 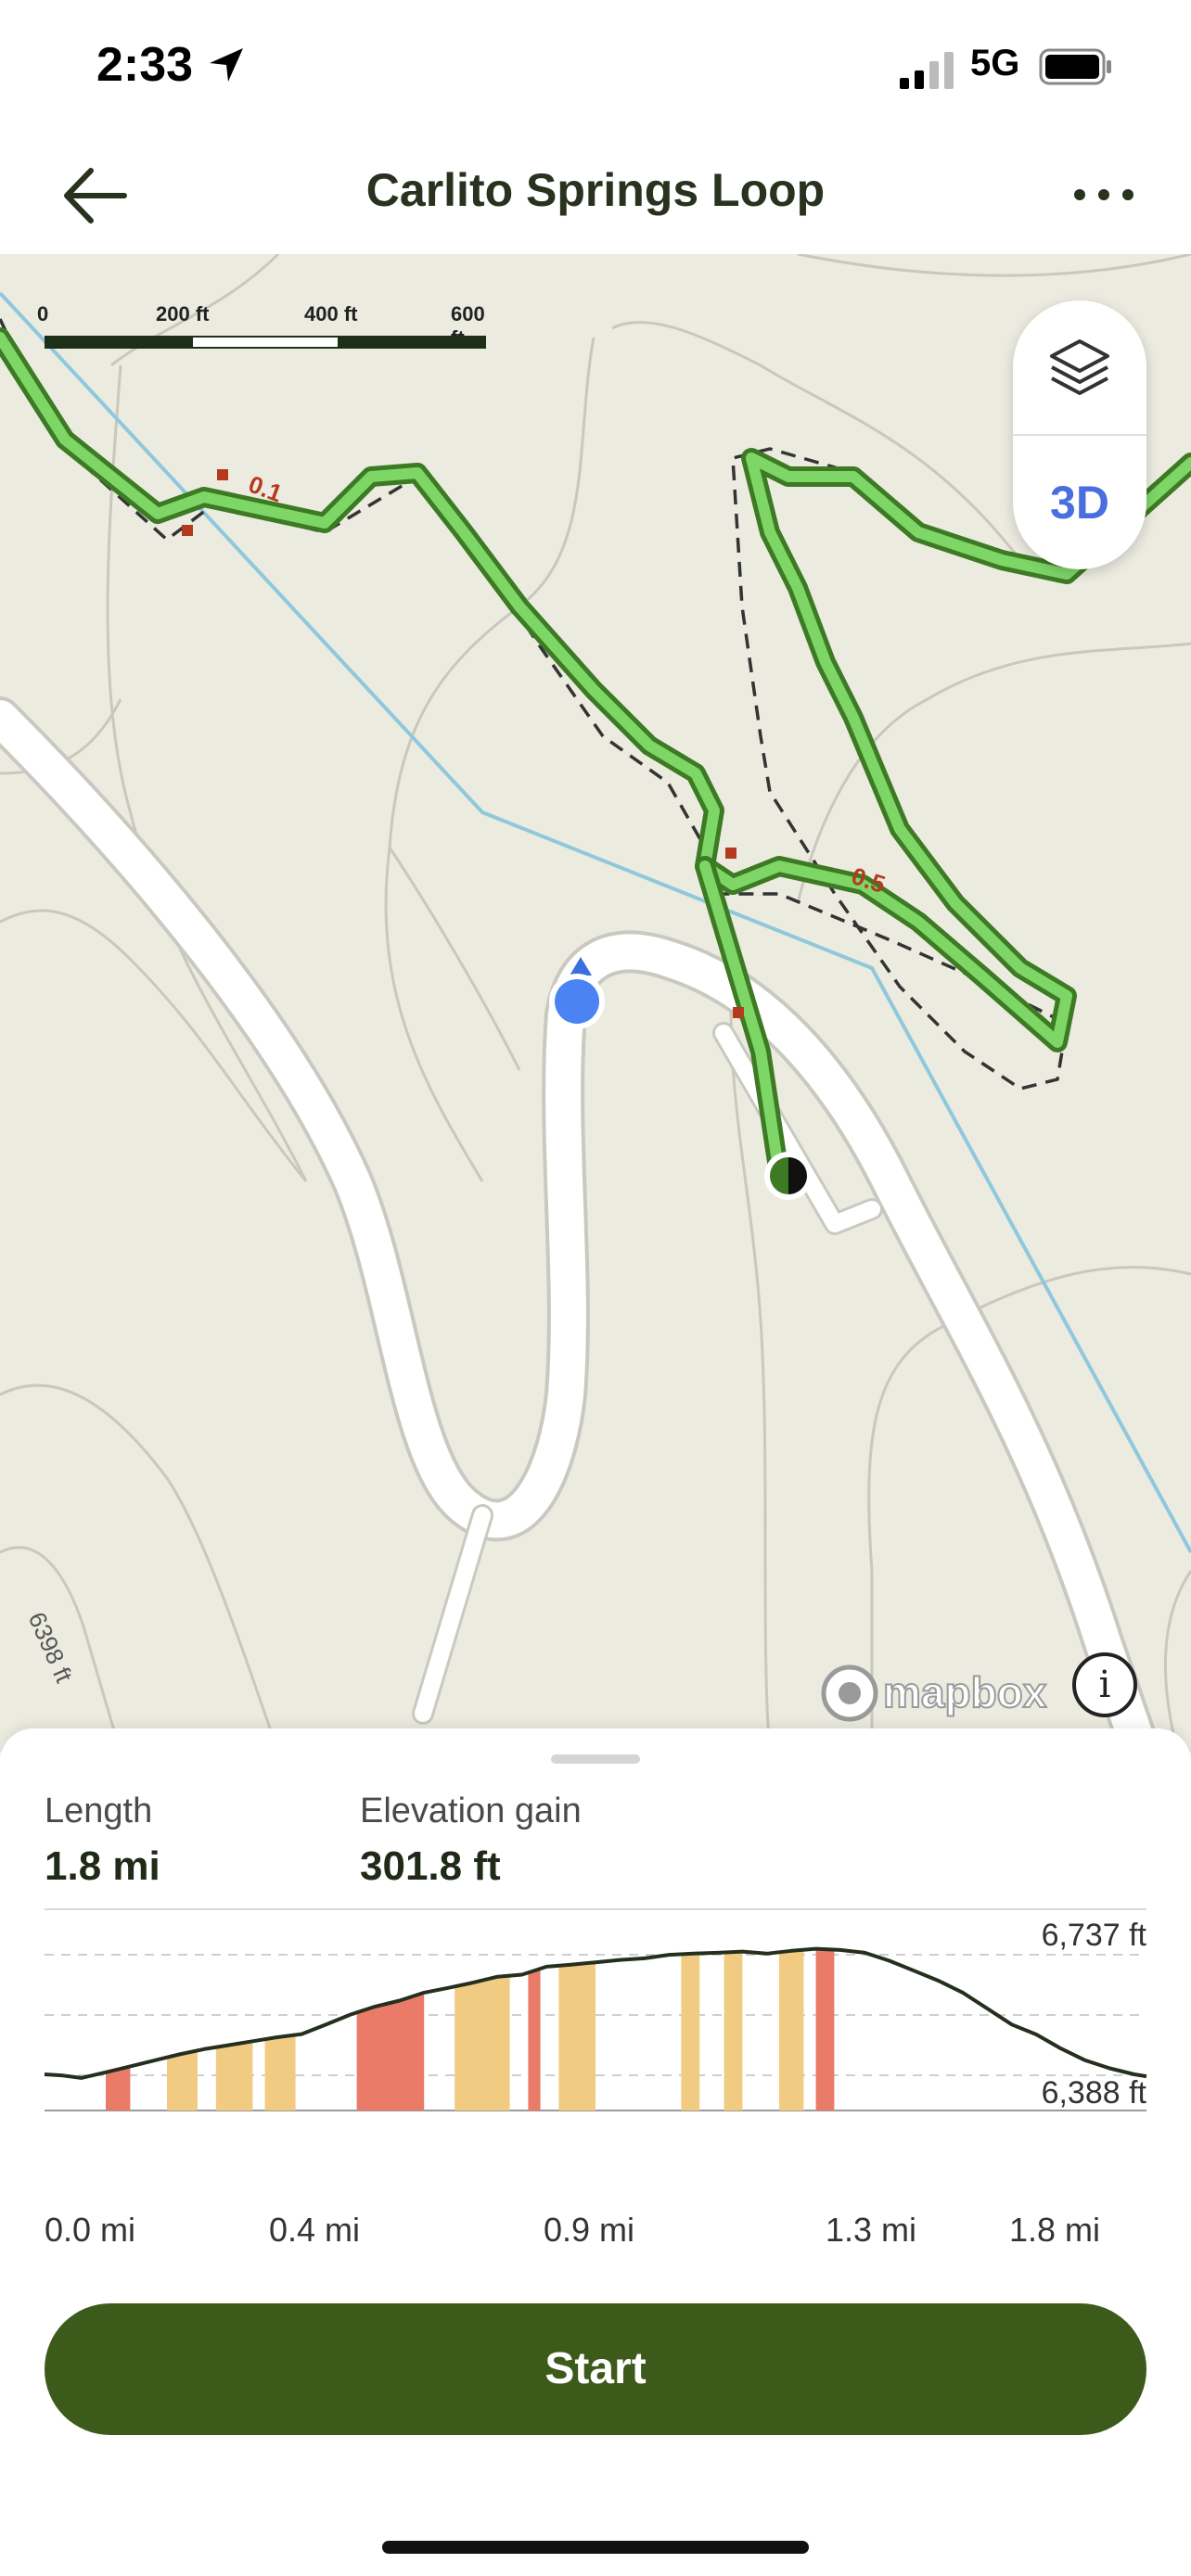 I want to click on more-dots-icon, so click(x=1104, y=194).